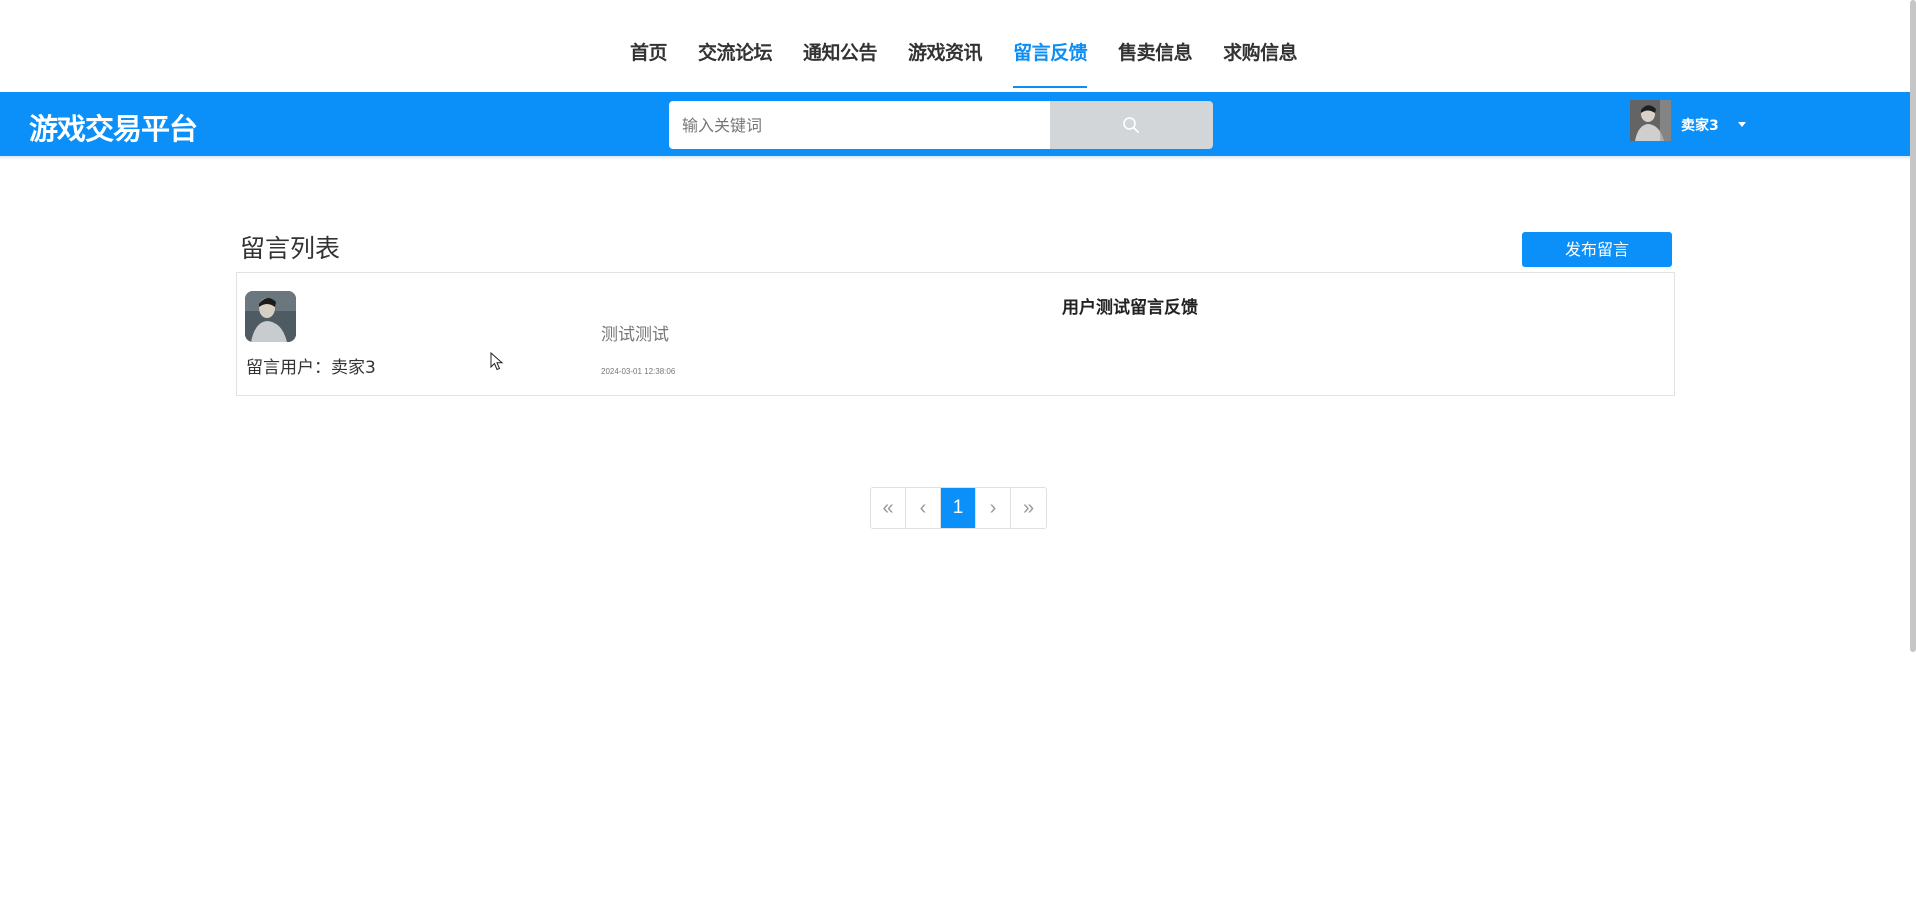 The width and height of the screenshot is (1916, 924). I want to click on top-navigation: 首页 交流论坛 通知公告 游戏资讯 留言反馈 售卖信息 求购信息, so click(958, 46).